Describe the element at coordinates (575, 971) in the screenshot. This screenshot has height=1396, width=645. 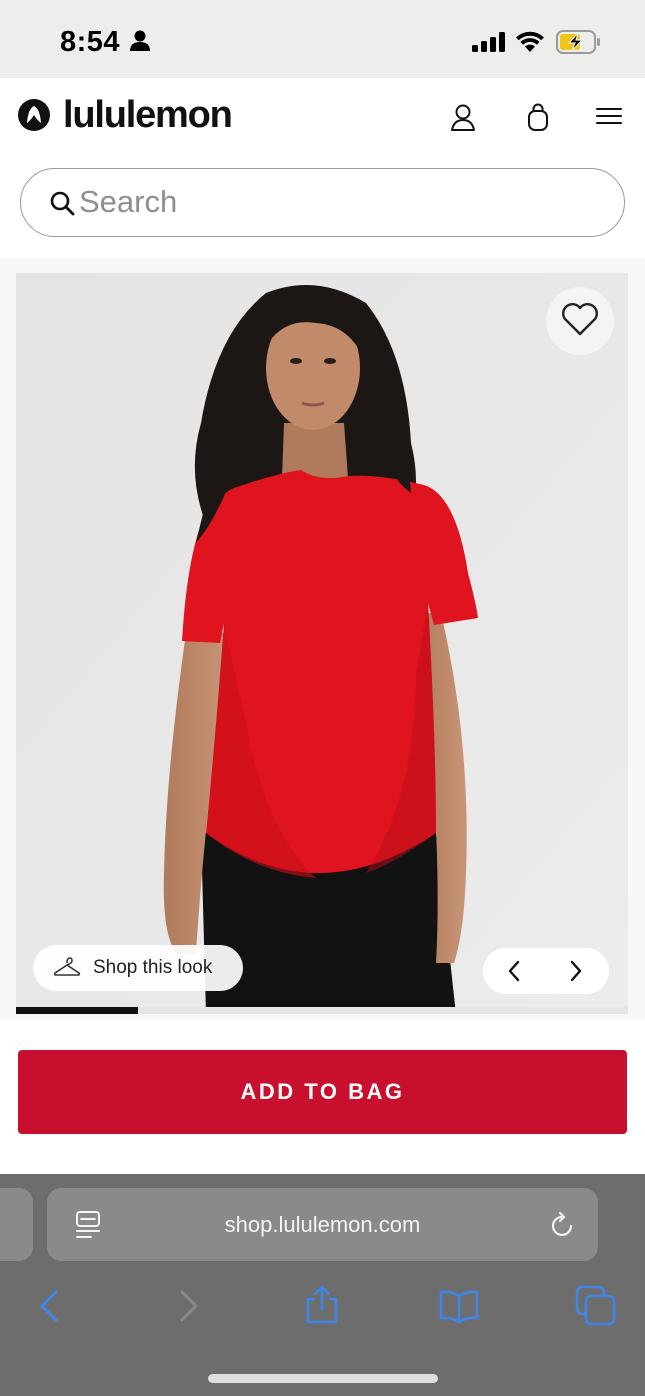
I see `chevron-right-icon` at that location.